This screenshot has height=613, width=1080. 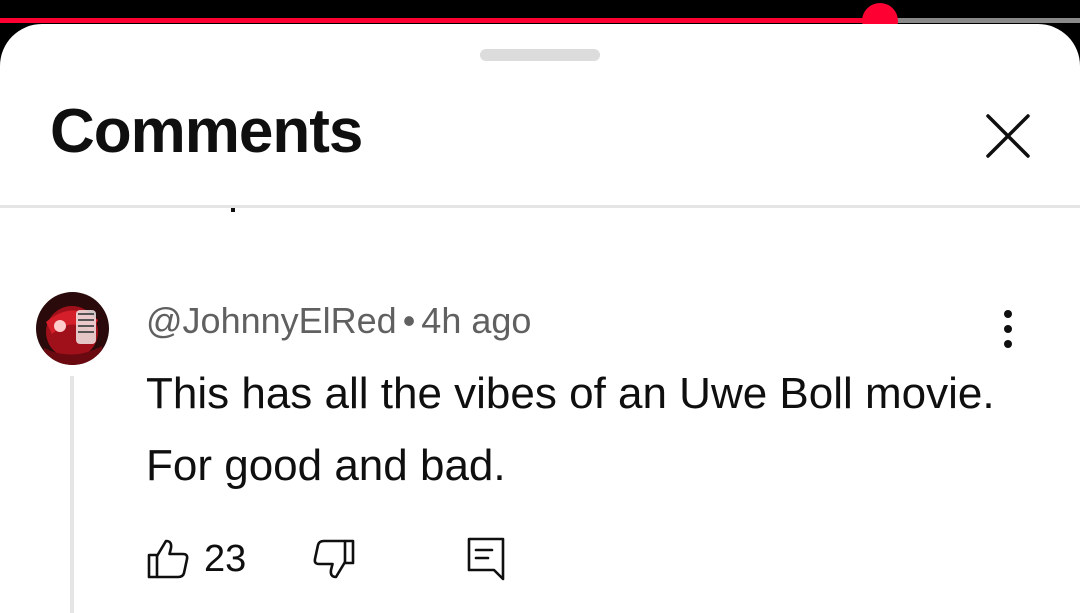 I want to click on video-progress-bar, so click(x=540, y=20).